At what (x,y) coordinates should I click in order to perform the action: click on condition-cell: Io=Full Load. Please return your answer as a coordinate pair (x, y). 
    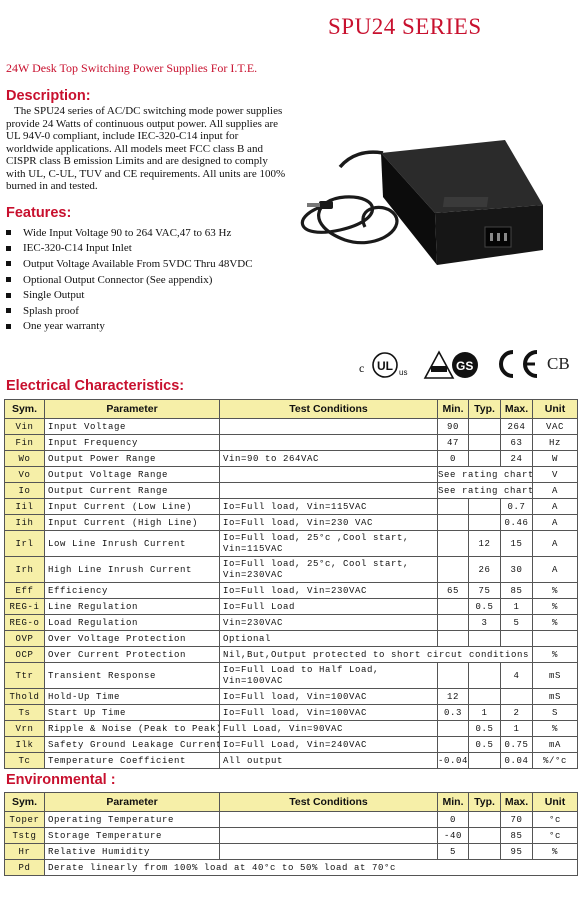
    Looking at the image, I should click on (328, 606).